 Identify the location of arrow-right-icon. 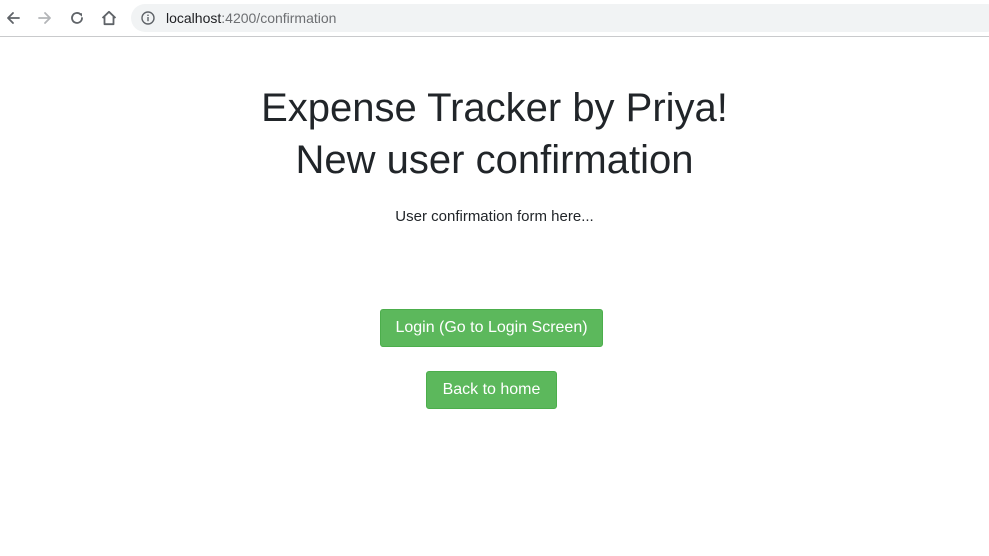
(45, 18).